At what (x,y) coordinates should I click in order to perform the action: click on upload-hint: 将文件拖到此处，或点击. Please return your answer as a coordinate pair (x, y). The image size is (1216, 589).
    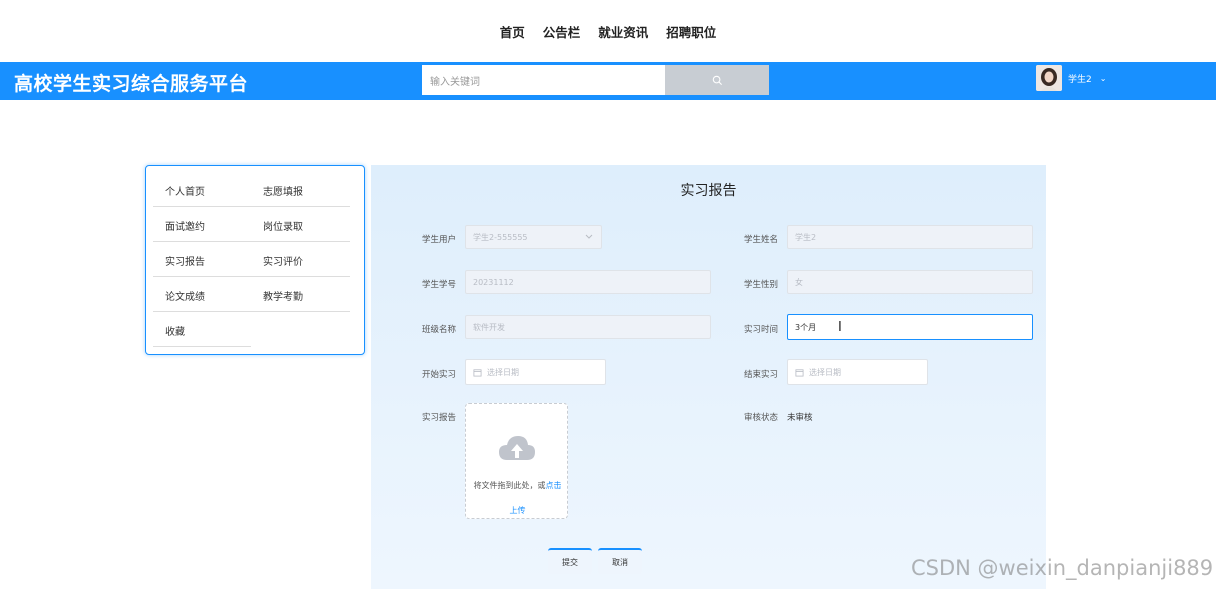
    Looking at the image, I should click on (517, 485).